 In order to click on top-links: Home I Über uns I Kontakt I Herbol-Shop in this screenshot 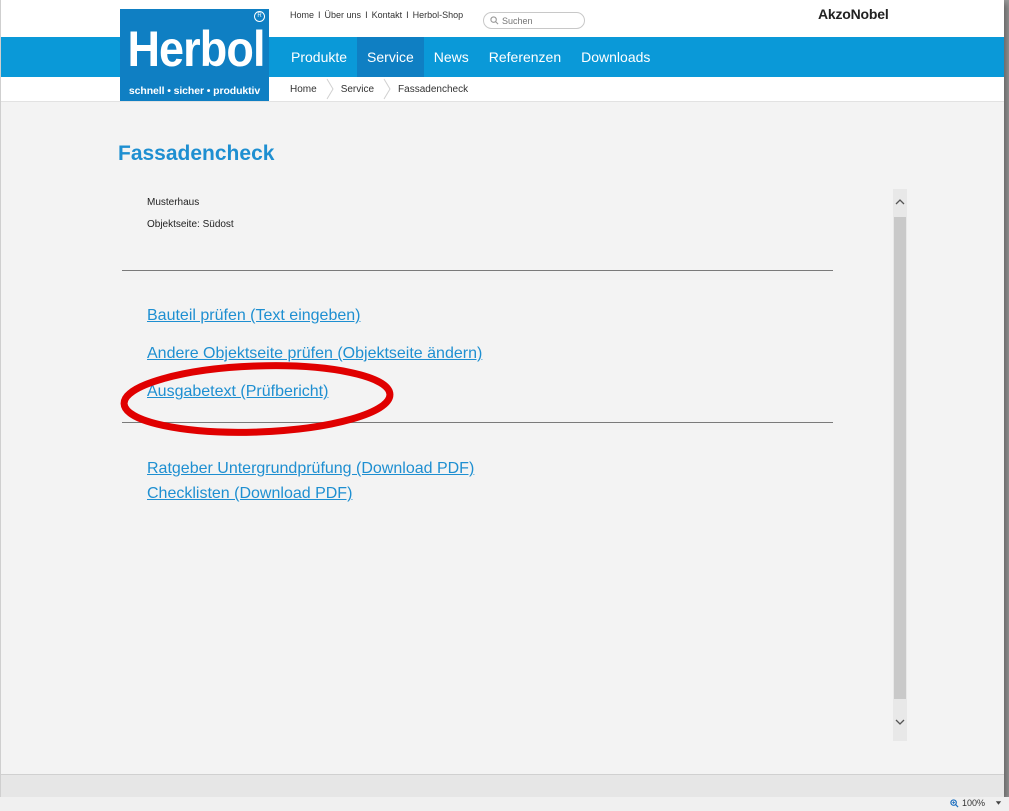, I will do `click(376, 15)`.